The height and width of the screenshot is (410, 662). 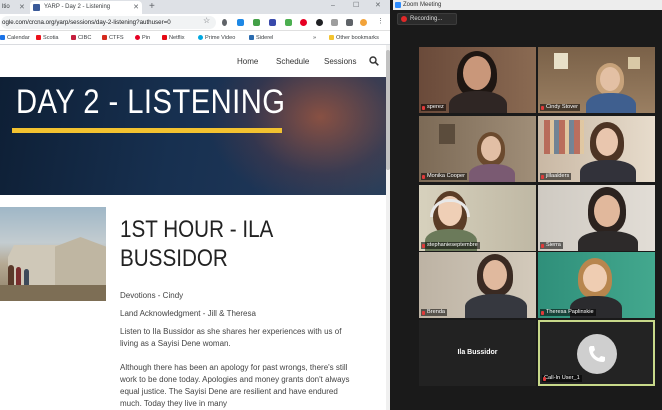 What do you see at coordinates (15, 38) in the screenshot?
I see `bookmark-calendar: Calendar` at bounding box center [15, 38].